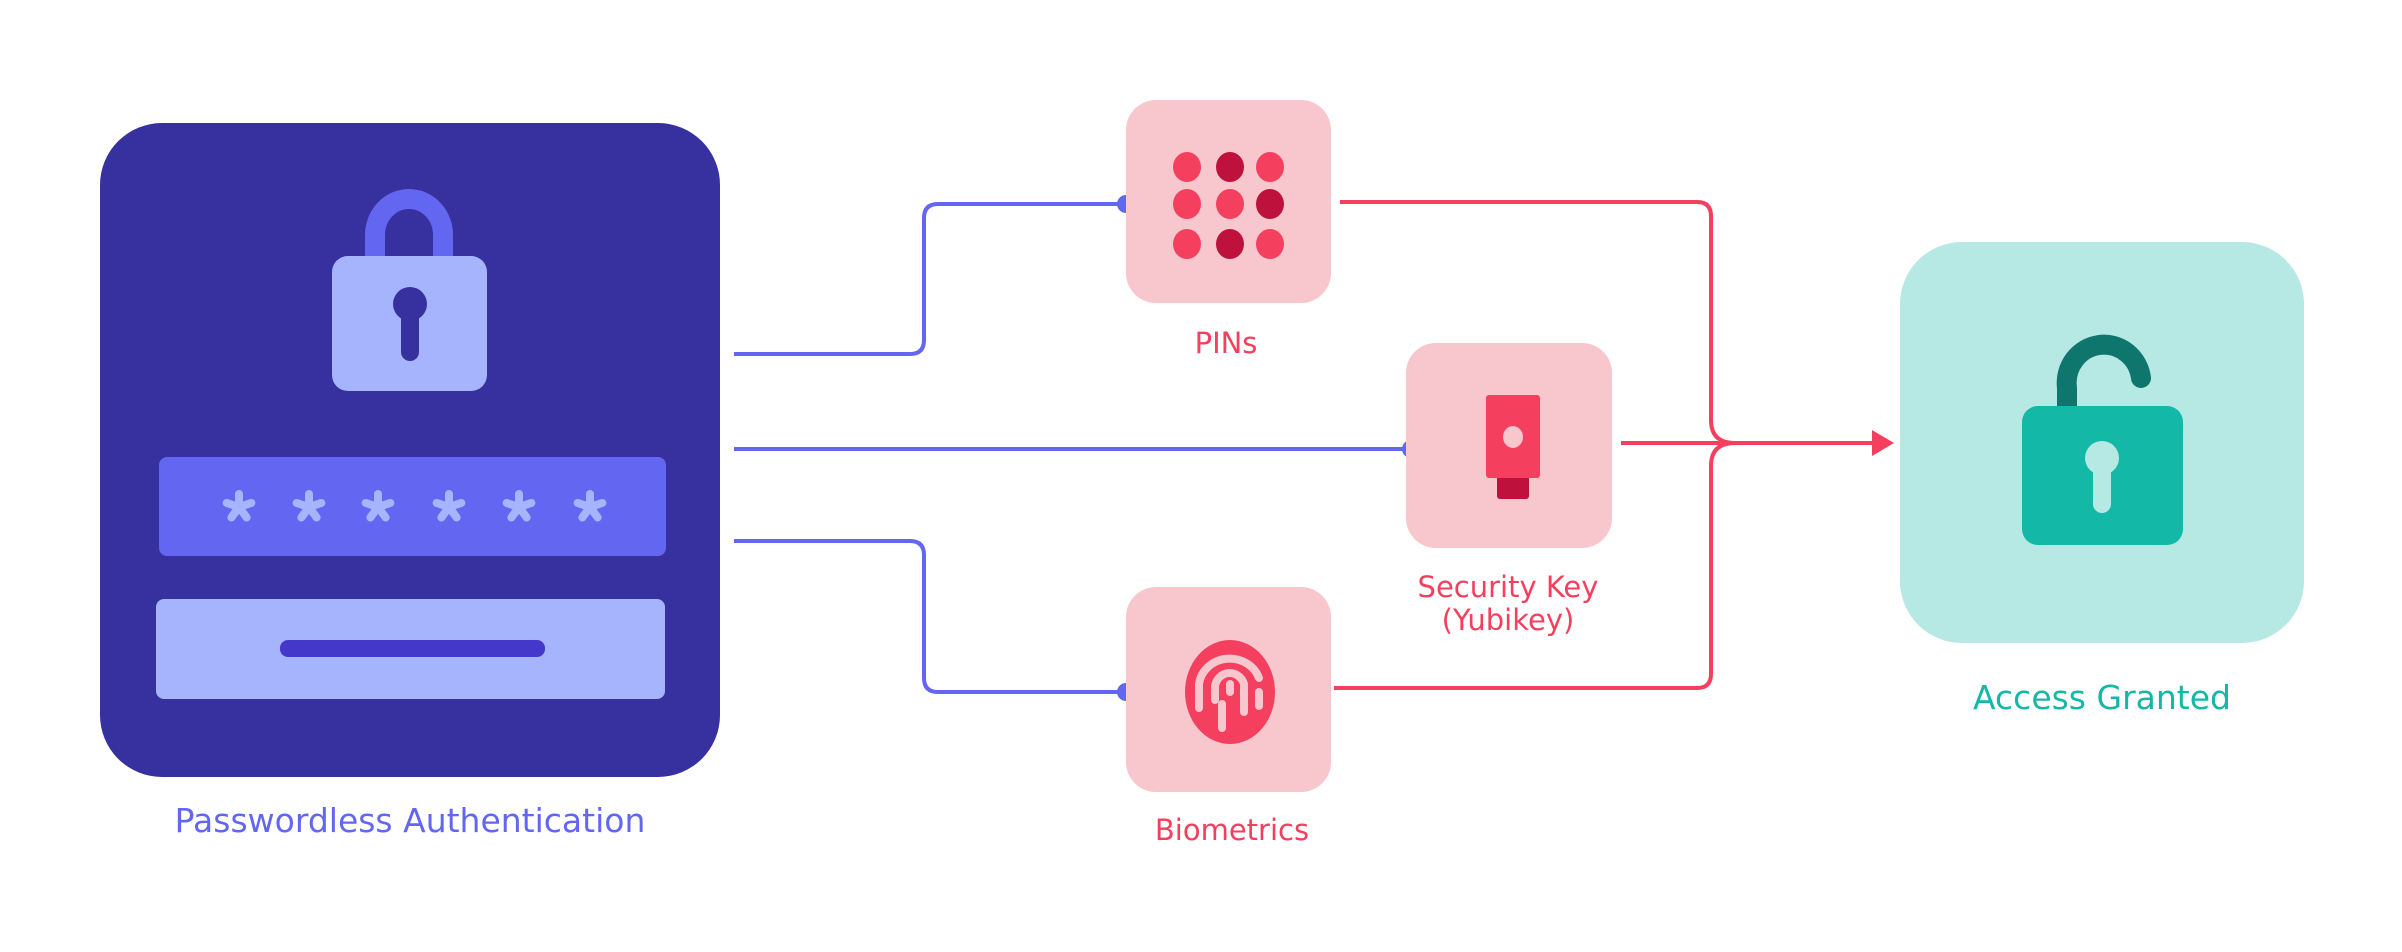 The width and height of the screenshot is (2402, 952). I want to click on login-button-shape, so click(410, 649).